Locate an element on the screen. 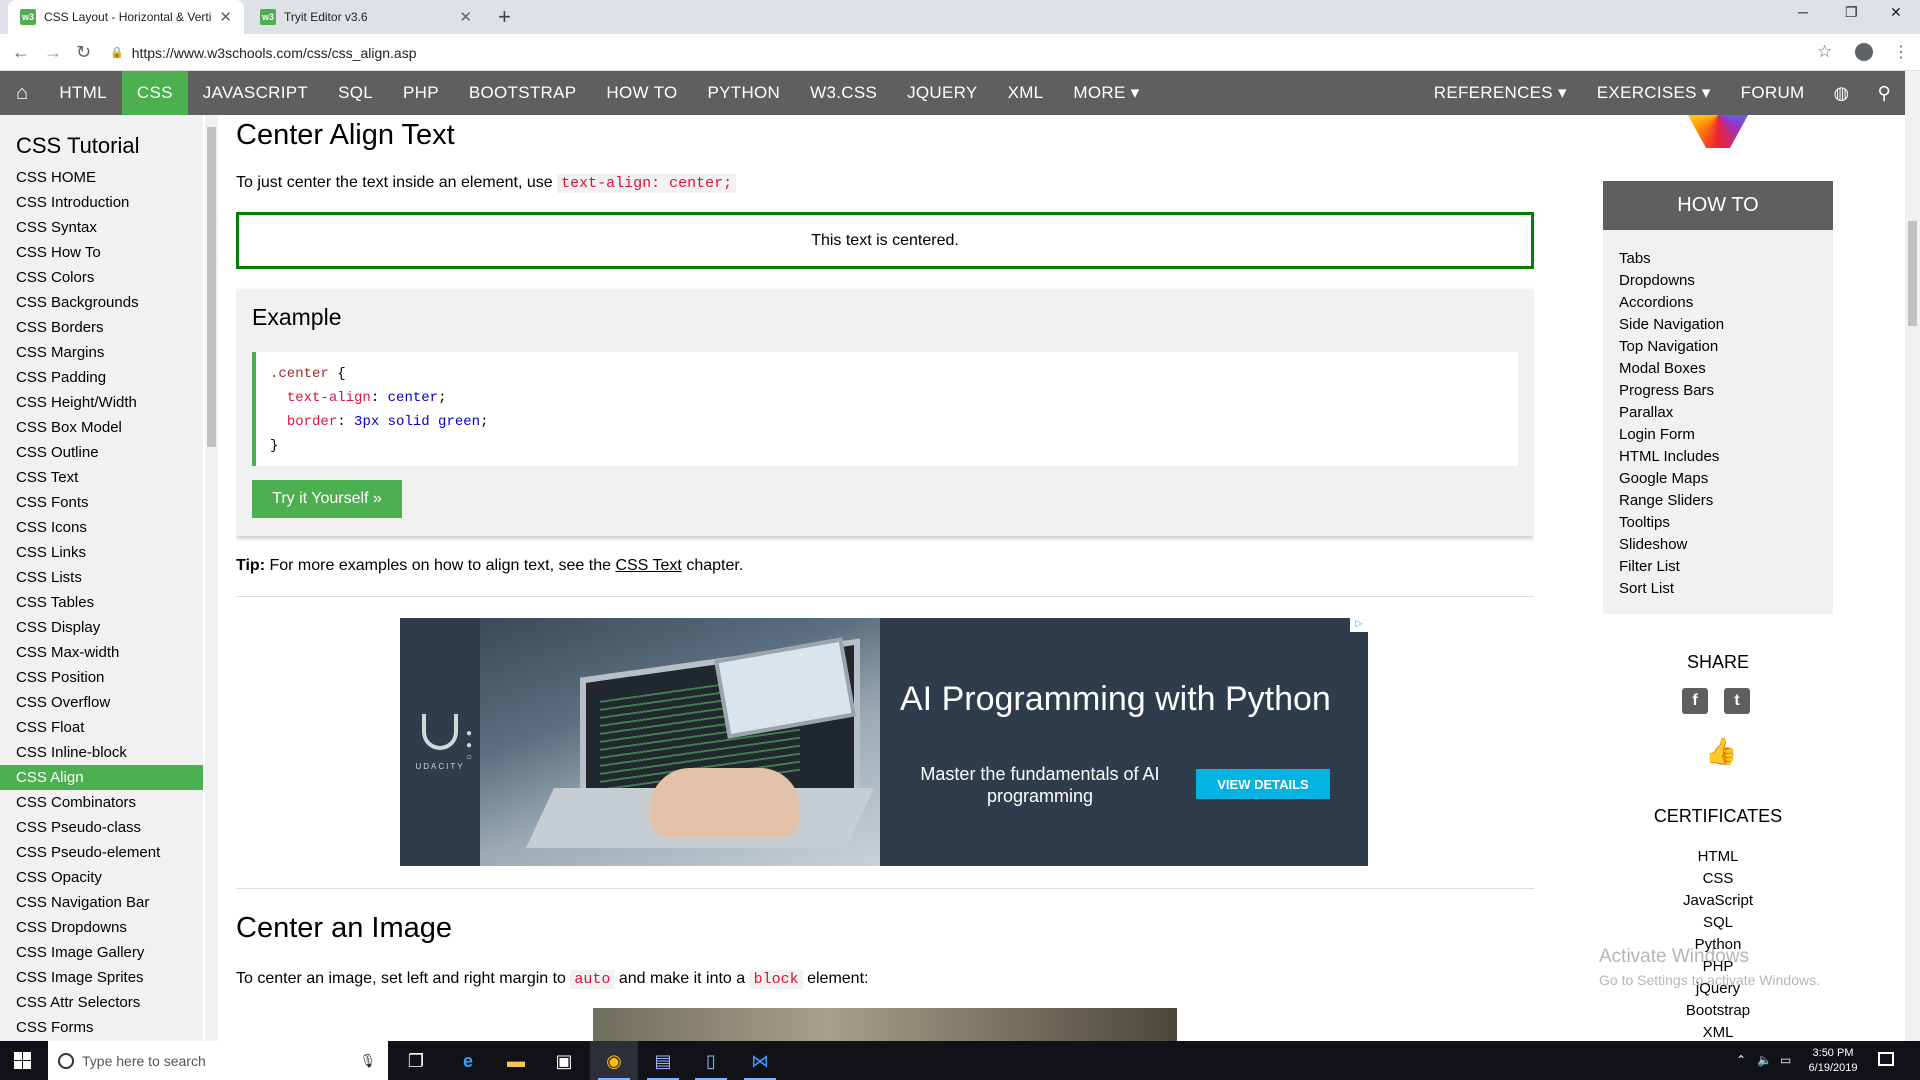 Image resolution: width=1920 pixels, height=1080 pixels. nav-python: PYTHON is located at coordinates (743, 93).